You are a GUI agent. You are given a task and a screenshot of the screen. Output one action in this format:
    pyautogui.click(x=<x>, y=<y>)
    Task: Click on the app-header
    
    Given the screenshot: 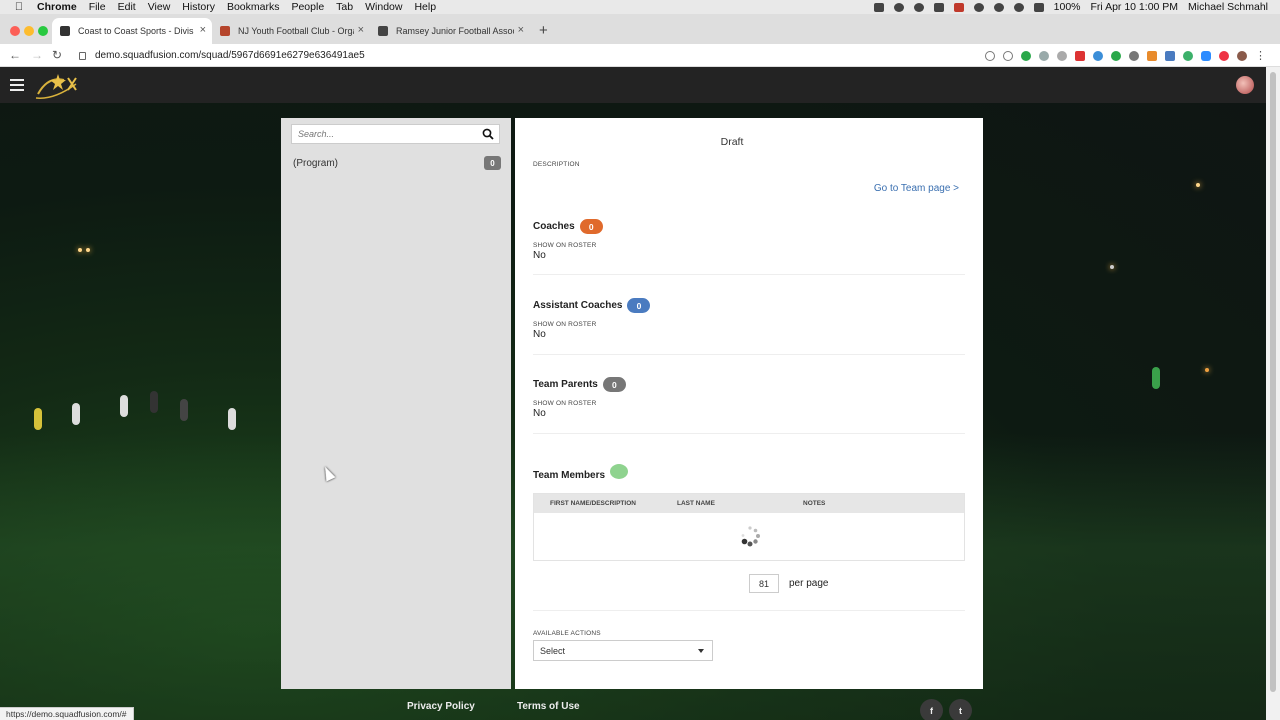 What is the action you would take?
    pyautogui.click(x=633, y=85)
    